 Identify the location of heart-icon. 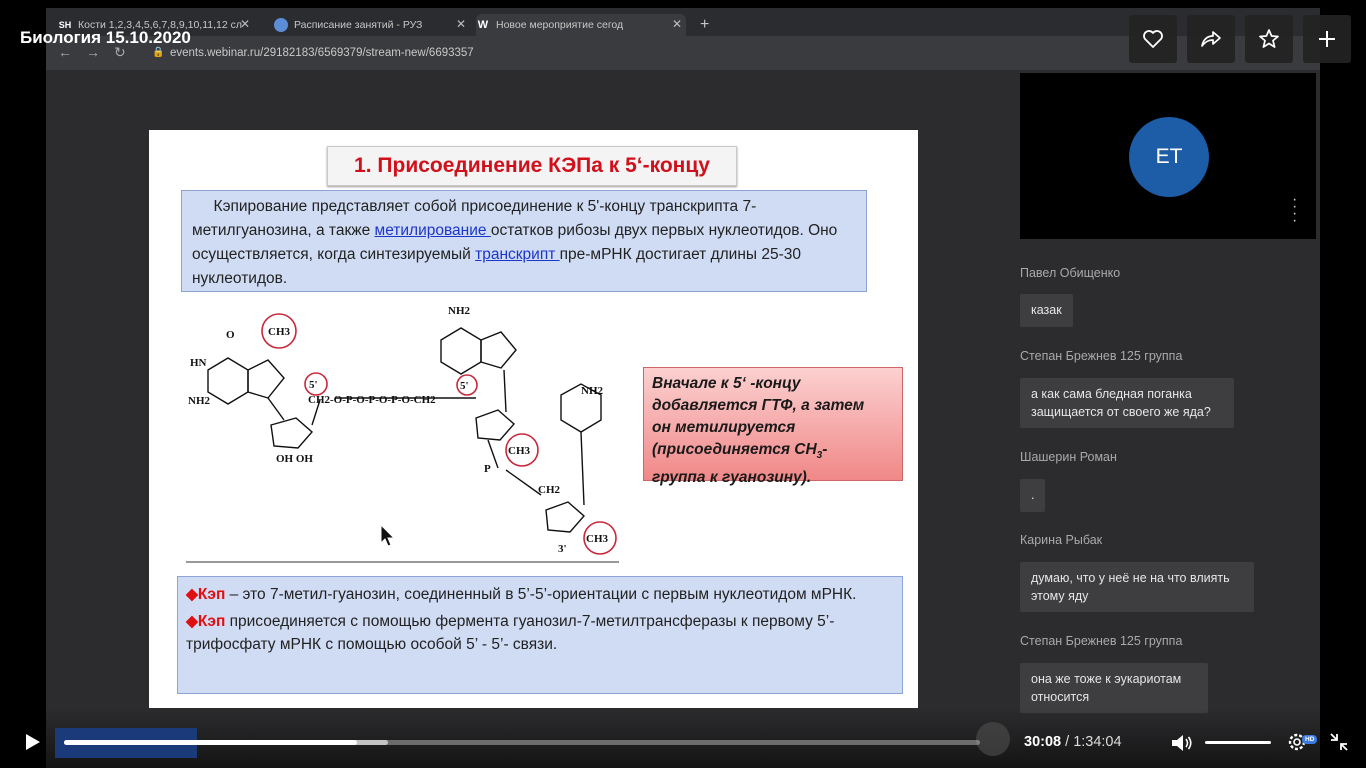
(1153, 39).